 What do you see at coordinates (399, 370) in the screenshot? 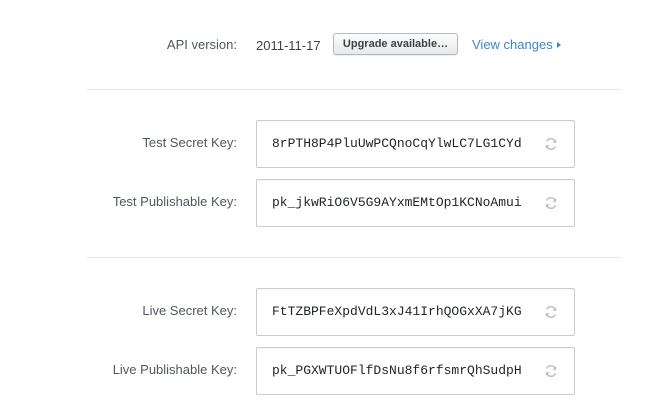
I see `live-publishable-key-value: pk_PGXWTUOFlfDsNu8f6rfsmrQhSudpH` at bounding box center [399, 370].